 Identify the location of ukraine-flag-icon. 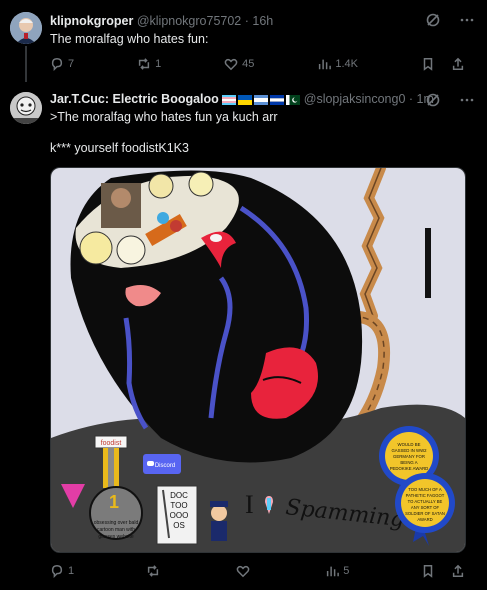
(245, 100).